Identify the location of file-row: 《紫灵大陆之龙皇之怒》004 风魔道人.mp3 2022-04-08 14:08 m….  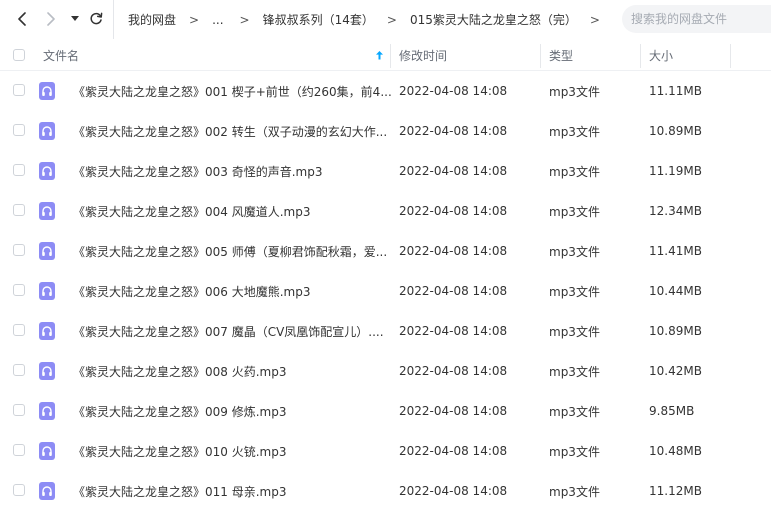
(385, 211).